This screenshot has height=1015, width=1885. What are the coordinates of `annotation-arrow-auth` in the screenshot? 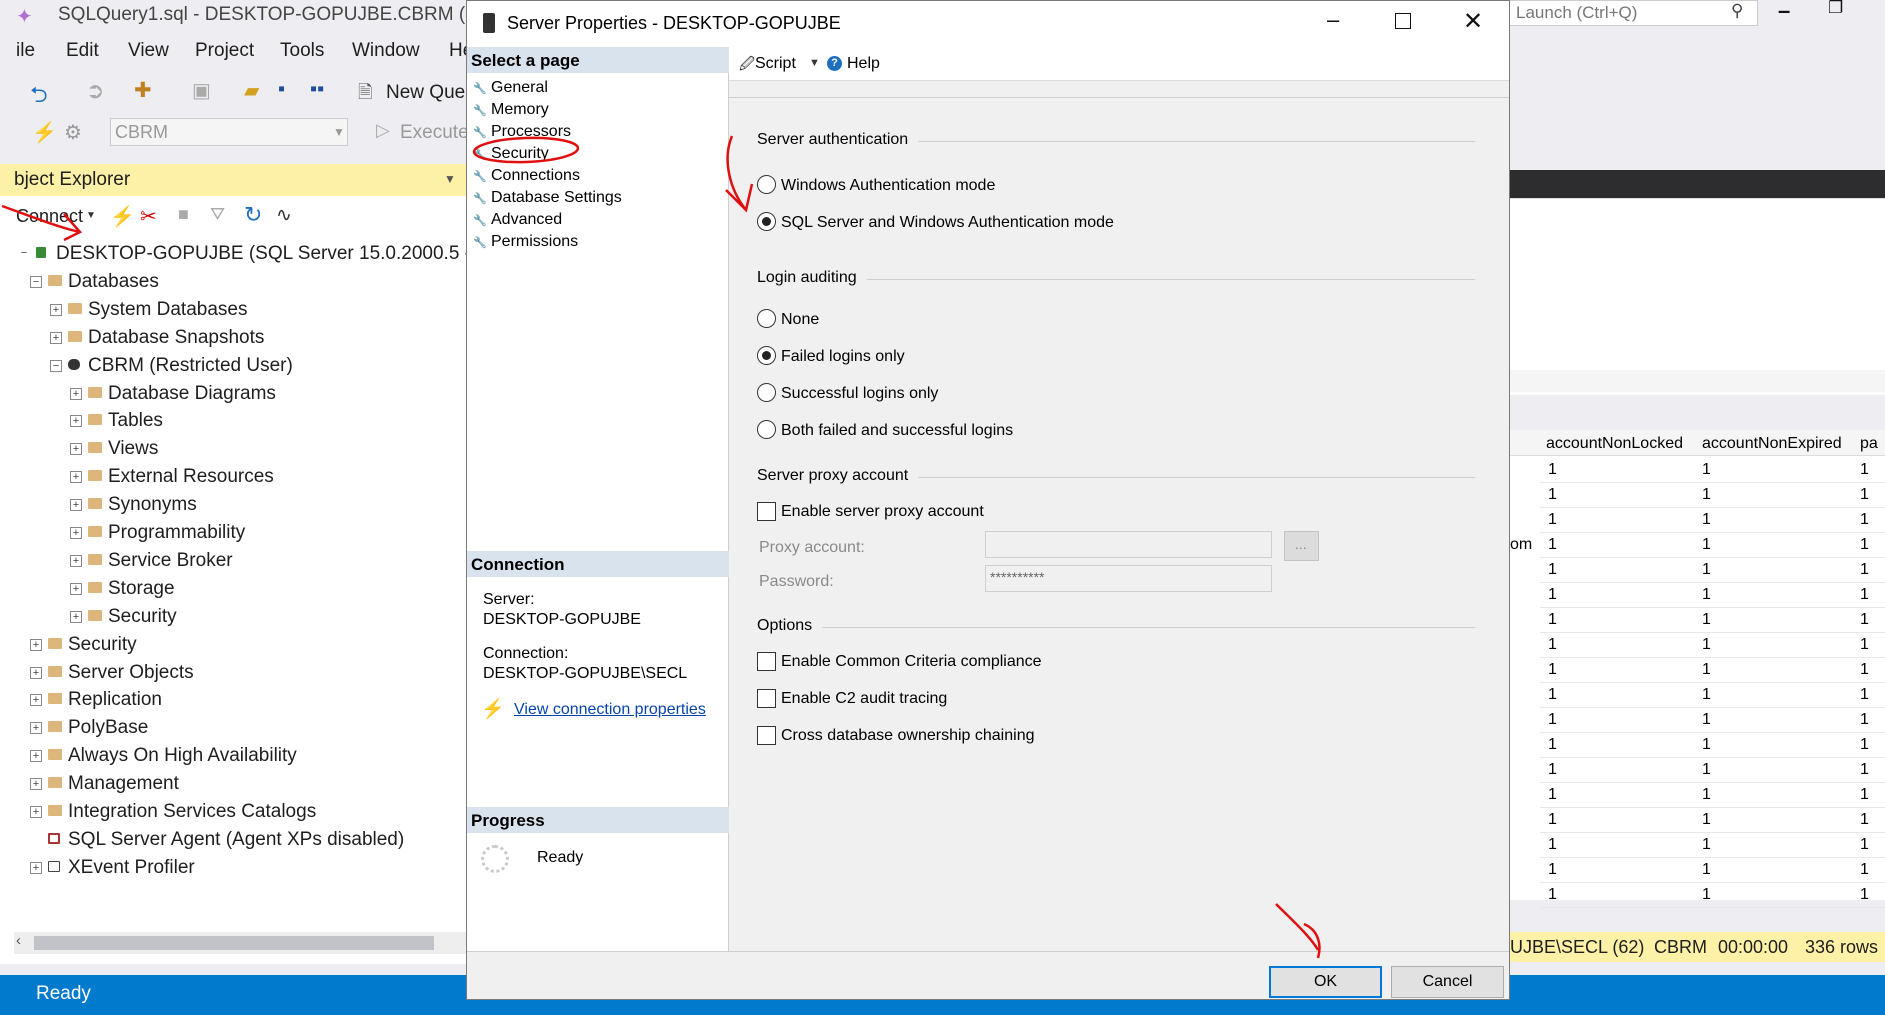 It's located at (739, 174).